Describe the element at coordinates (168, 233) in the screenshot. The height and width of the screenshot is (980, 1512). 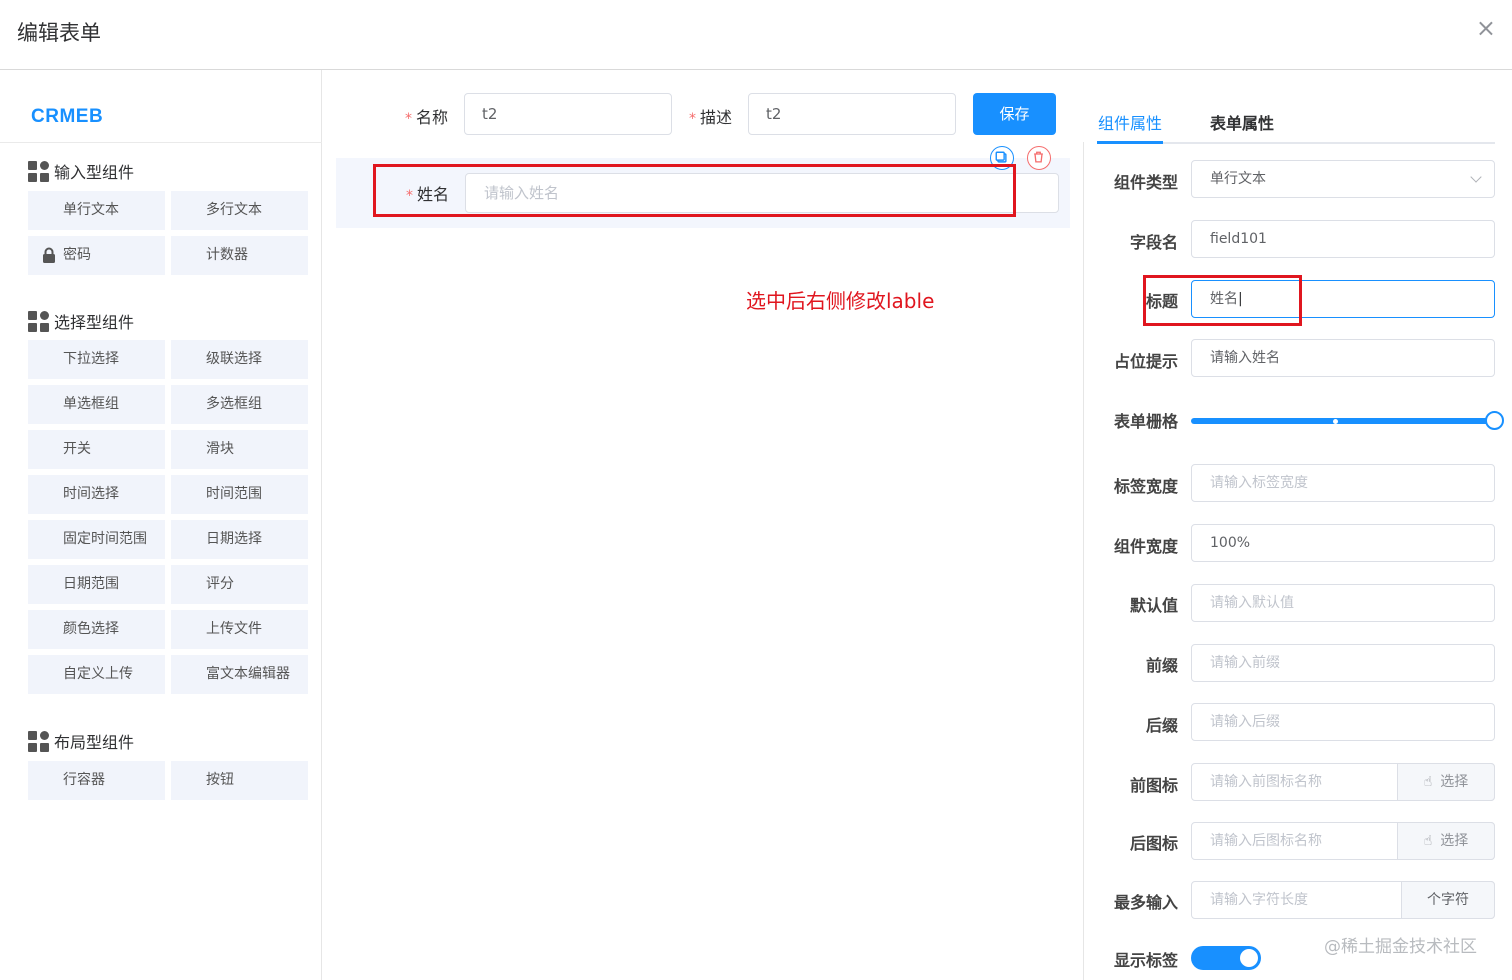
I see `input-components: 单行文本 多行文本 密码 计数器` at that location.